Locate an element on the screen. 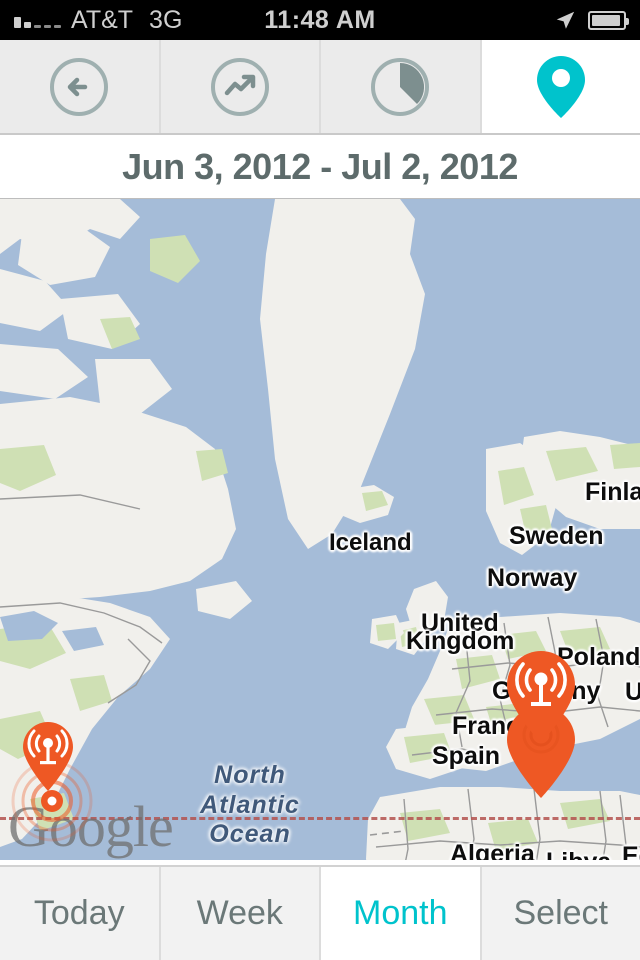 This screenshot has height=960, width=640. tab-week: Week is located at coordinates (241, 913).